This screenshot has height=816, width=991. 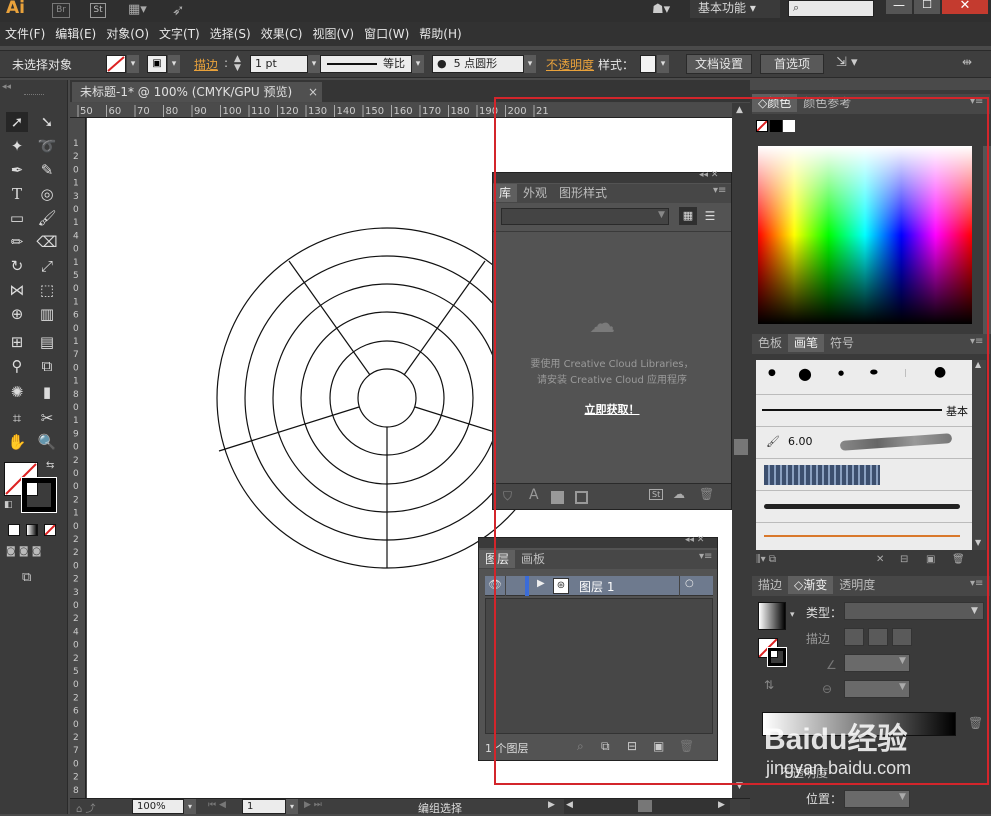 What do you see at coordinates (313, 805) in the screenshot?
I see `artboard-next-icons: ▶ ⏭` at bounding box center [313, 805].